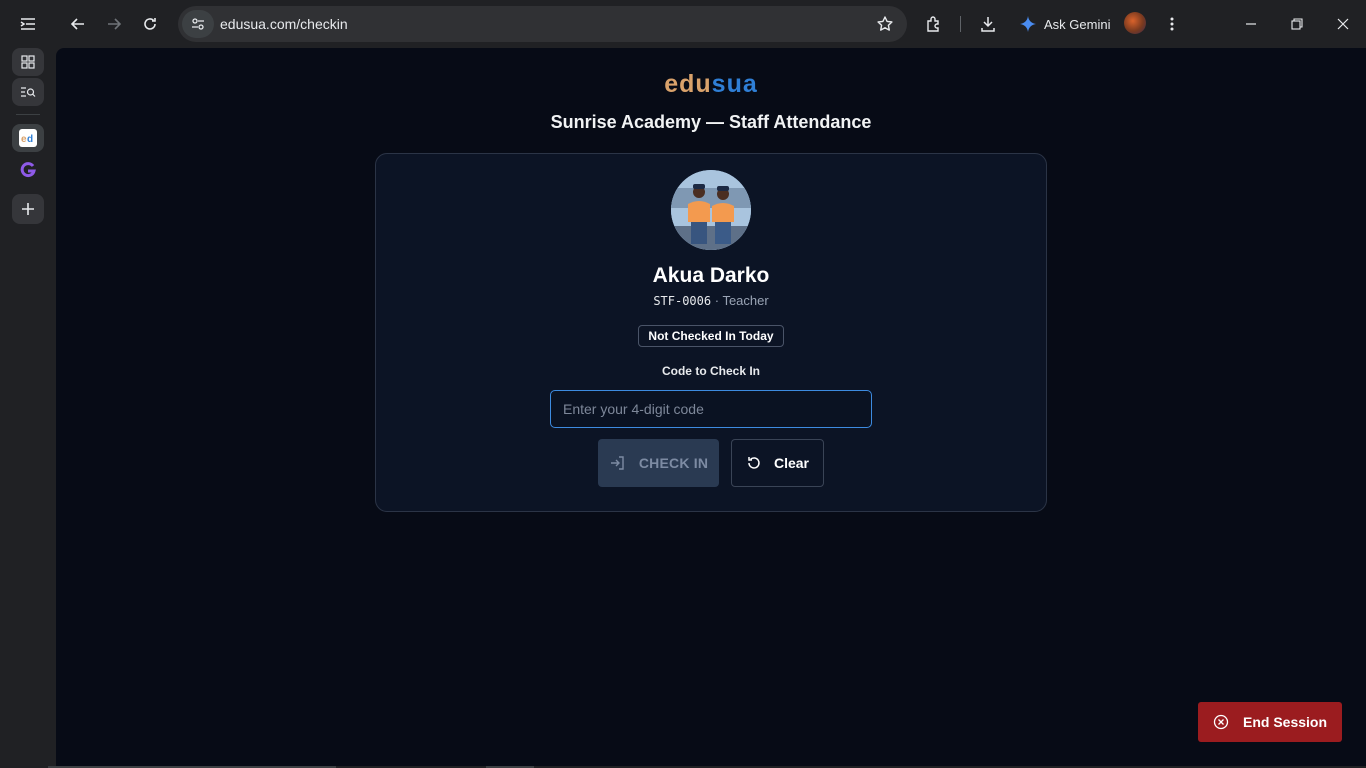  What do you see at coordinates (28, 209) in the screenshot?
I see `new-tab-icon` at bounding box center [28, 209].